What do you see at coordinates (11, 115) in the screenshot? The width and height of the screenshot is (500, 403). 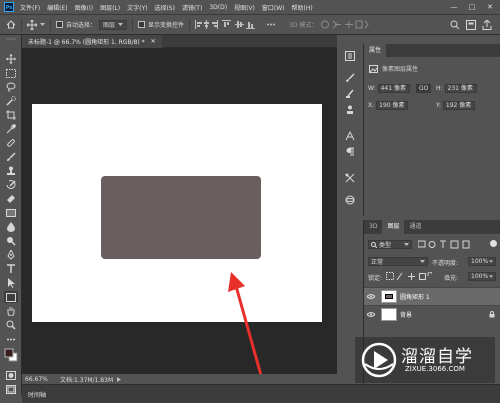 I see `crop-tool-icon` at bounding box center [11, 115].